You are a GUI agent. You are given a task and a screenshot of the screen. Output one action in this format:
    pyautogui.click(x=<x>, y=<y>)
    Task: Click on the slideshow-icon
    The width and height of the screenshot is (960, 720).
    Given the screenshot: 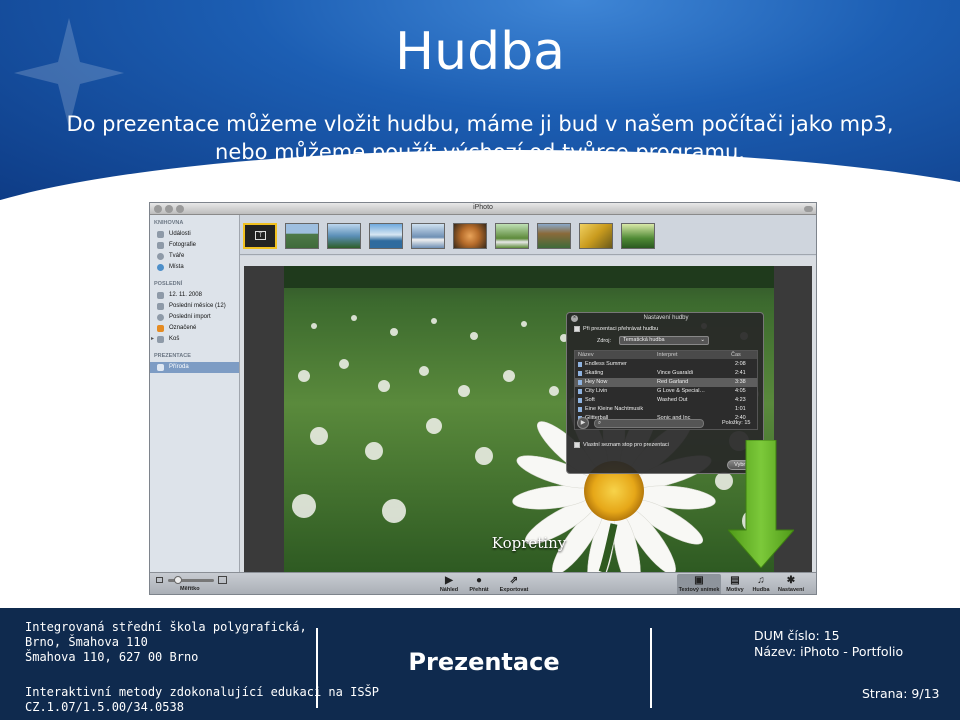 What is the action you would take?
    pyautogui.click(x=160, y=367)
    